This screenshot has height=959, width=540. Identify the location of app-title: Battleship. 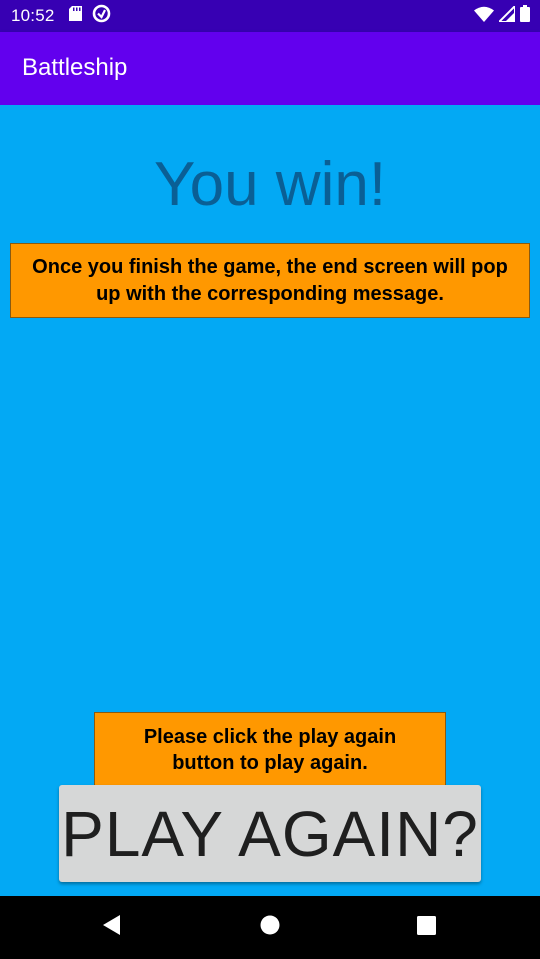
(75, 67).